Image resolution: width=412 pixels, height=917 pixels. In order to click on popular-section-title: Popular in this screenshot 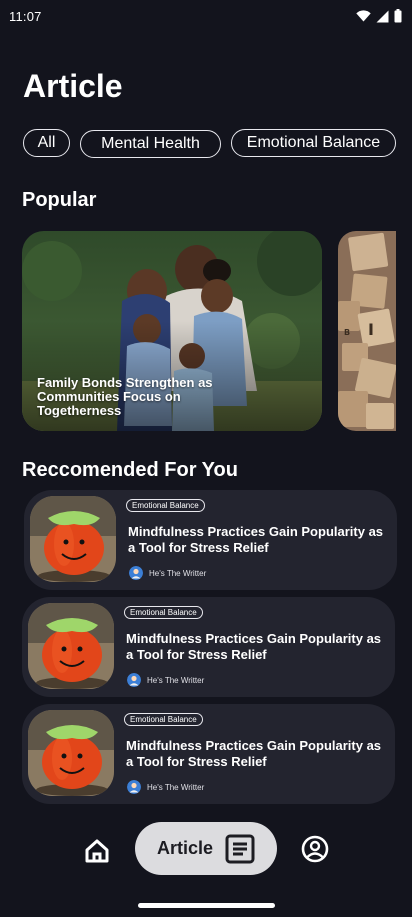, I will do `click(59, 200)`.